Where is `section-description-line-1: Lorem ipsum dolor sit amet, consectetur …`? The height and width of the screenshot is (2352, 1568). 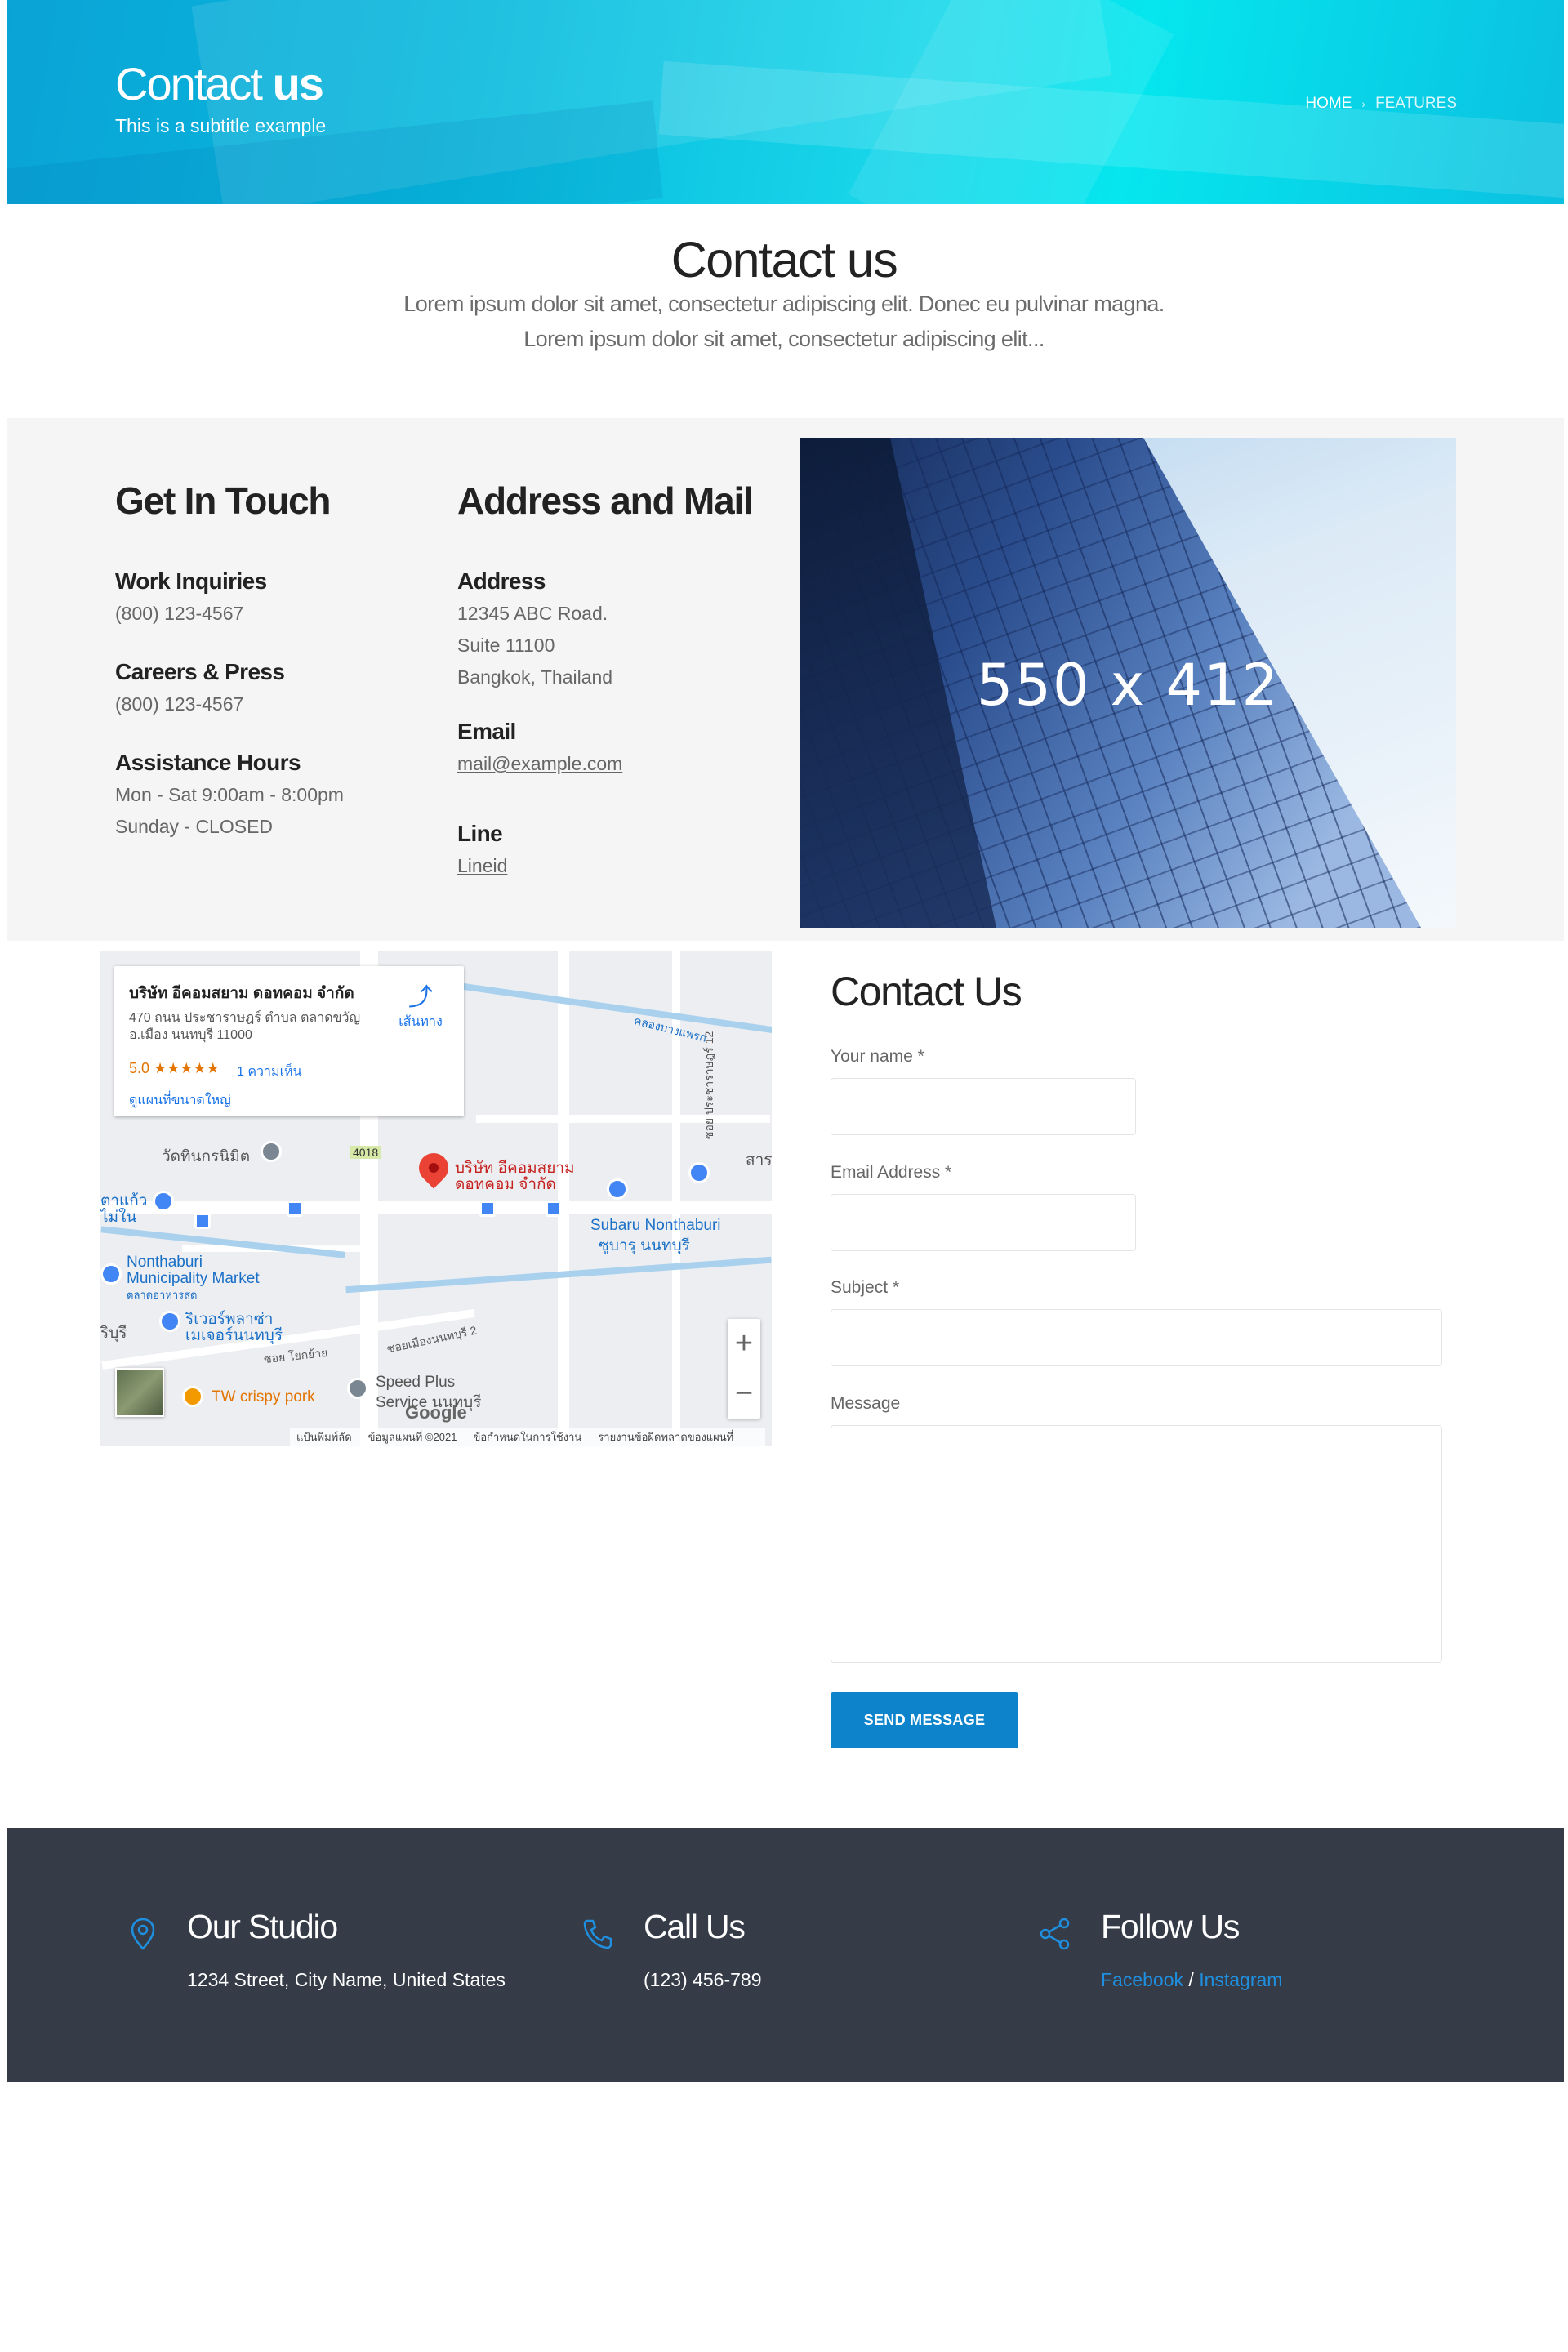
section-description-line-1: Lorem ipsum dolor sit amet, consectetur … is located at coordinates (784, 304).